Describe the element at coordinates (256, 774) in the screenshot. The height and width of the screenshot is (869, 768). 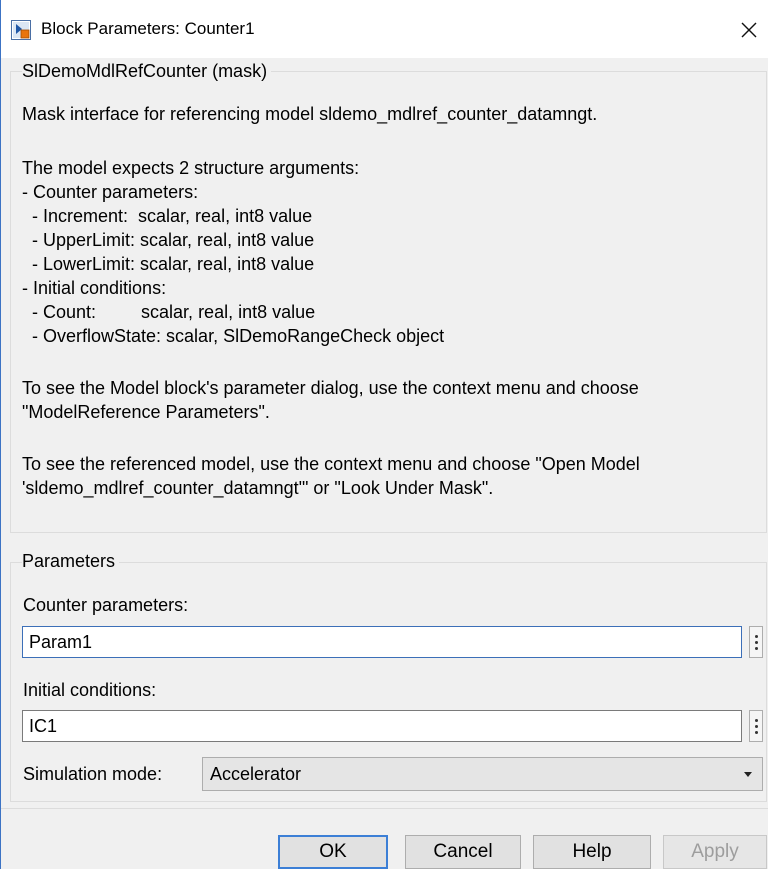
I see `simulation-mode-value: Accelerator` at that location.